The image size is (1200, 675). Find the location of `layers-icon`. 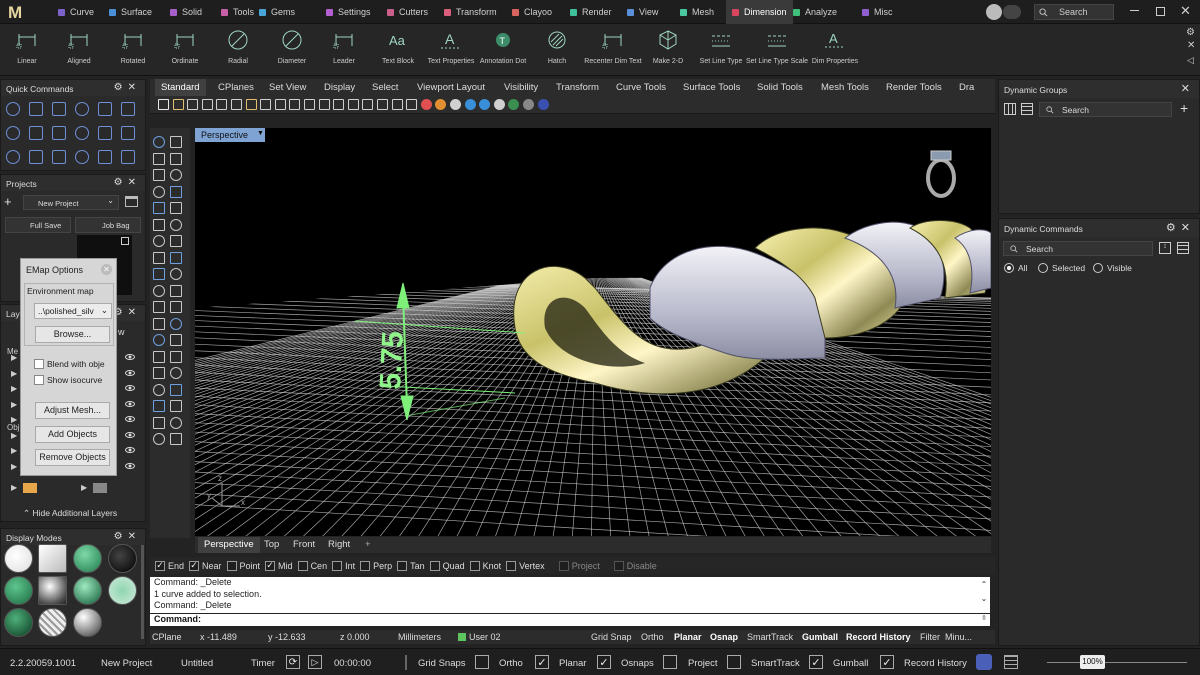

layers-icon is located at coordinates (105, 133).